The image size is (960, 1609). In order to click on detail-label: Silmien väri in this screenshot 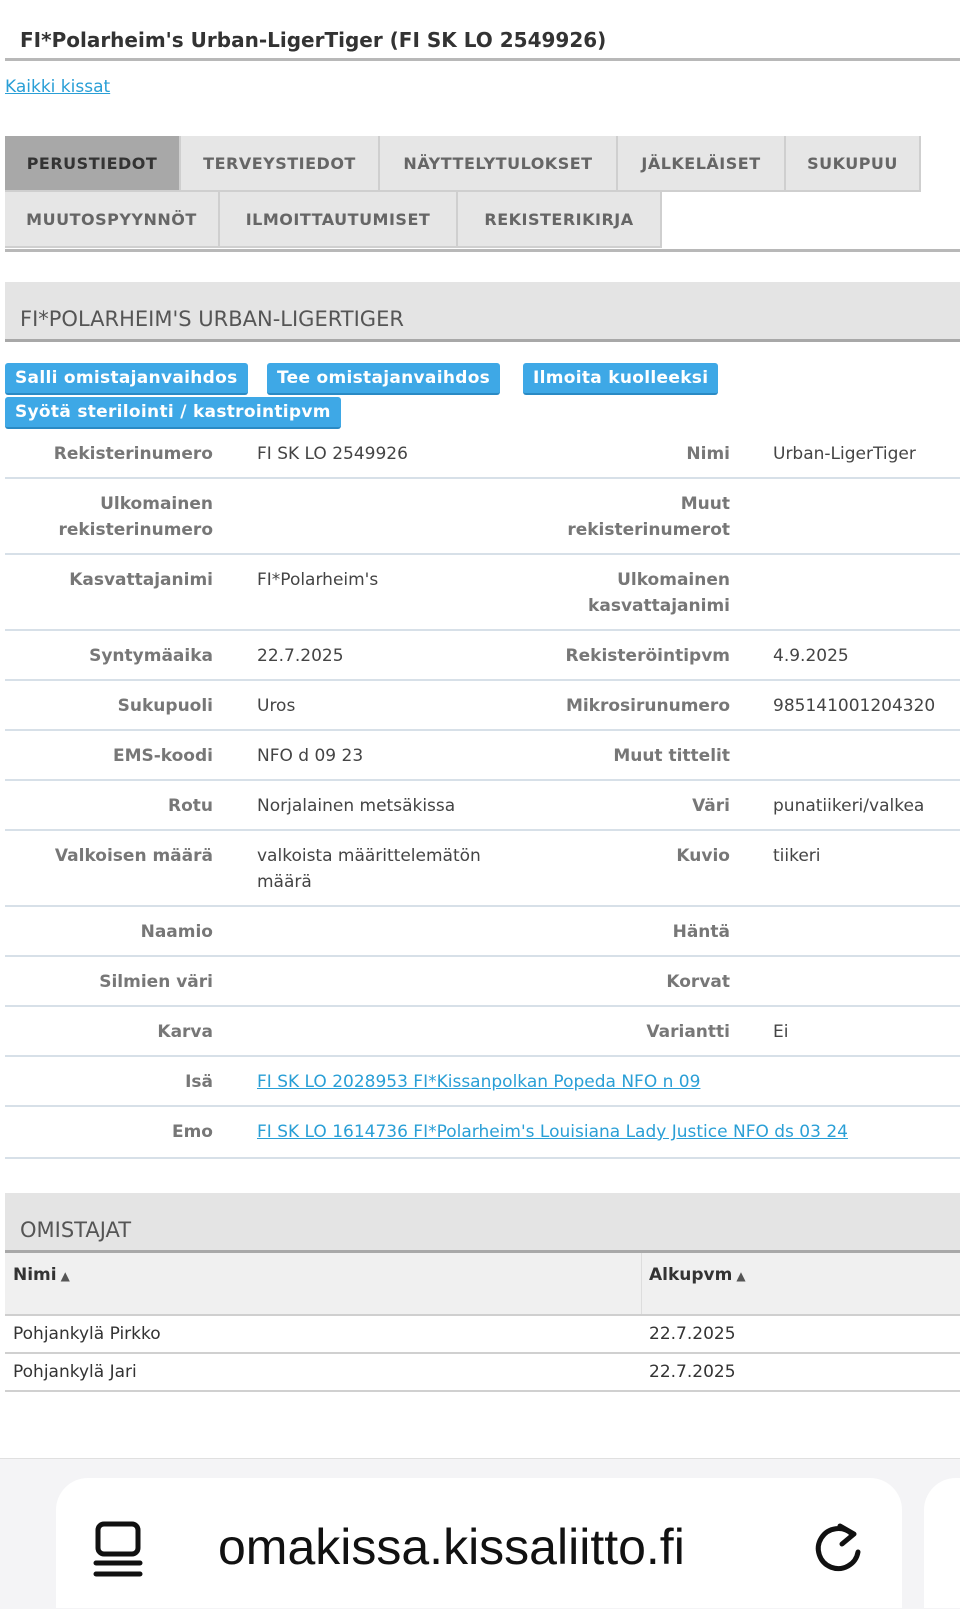, I will do `click(156, 982)`.